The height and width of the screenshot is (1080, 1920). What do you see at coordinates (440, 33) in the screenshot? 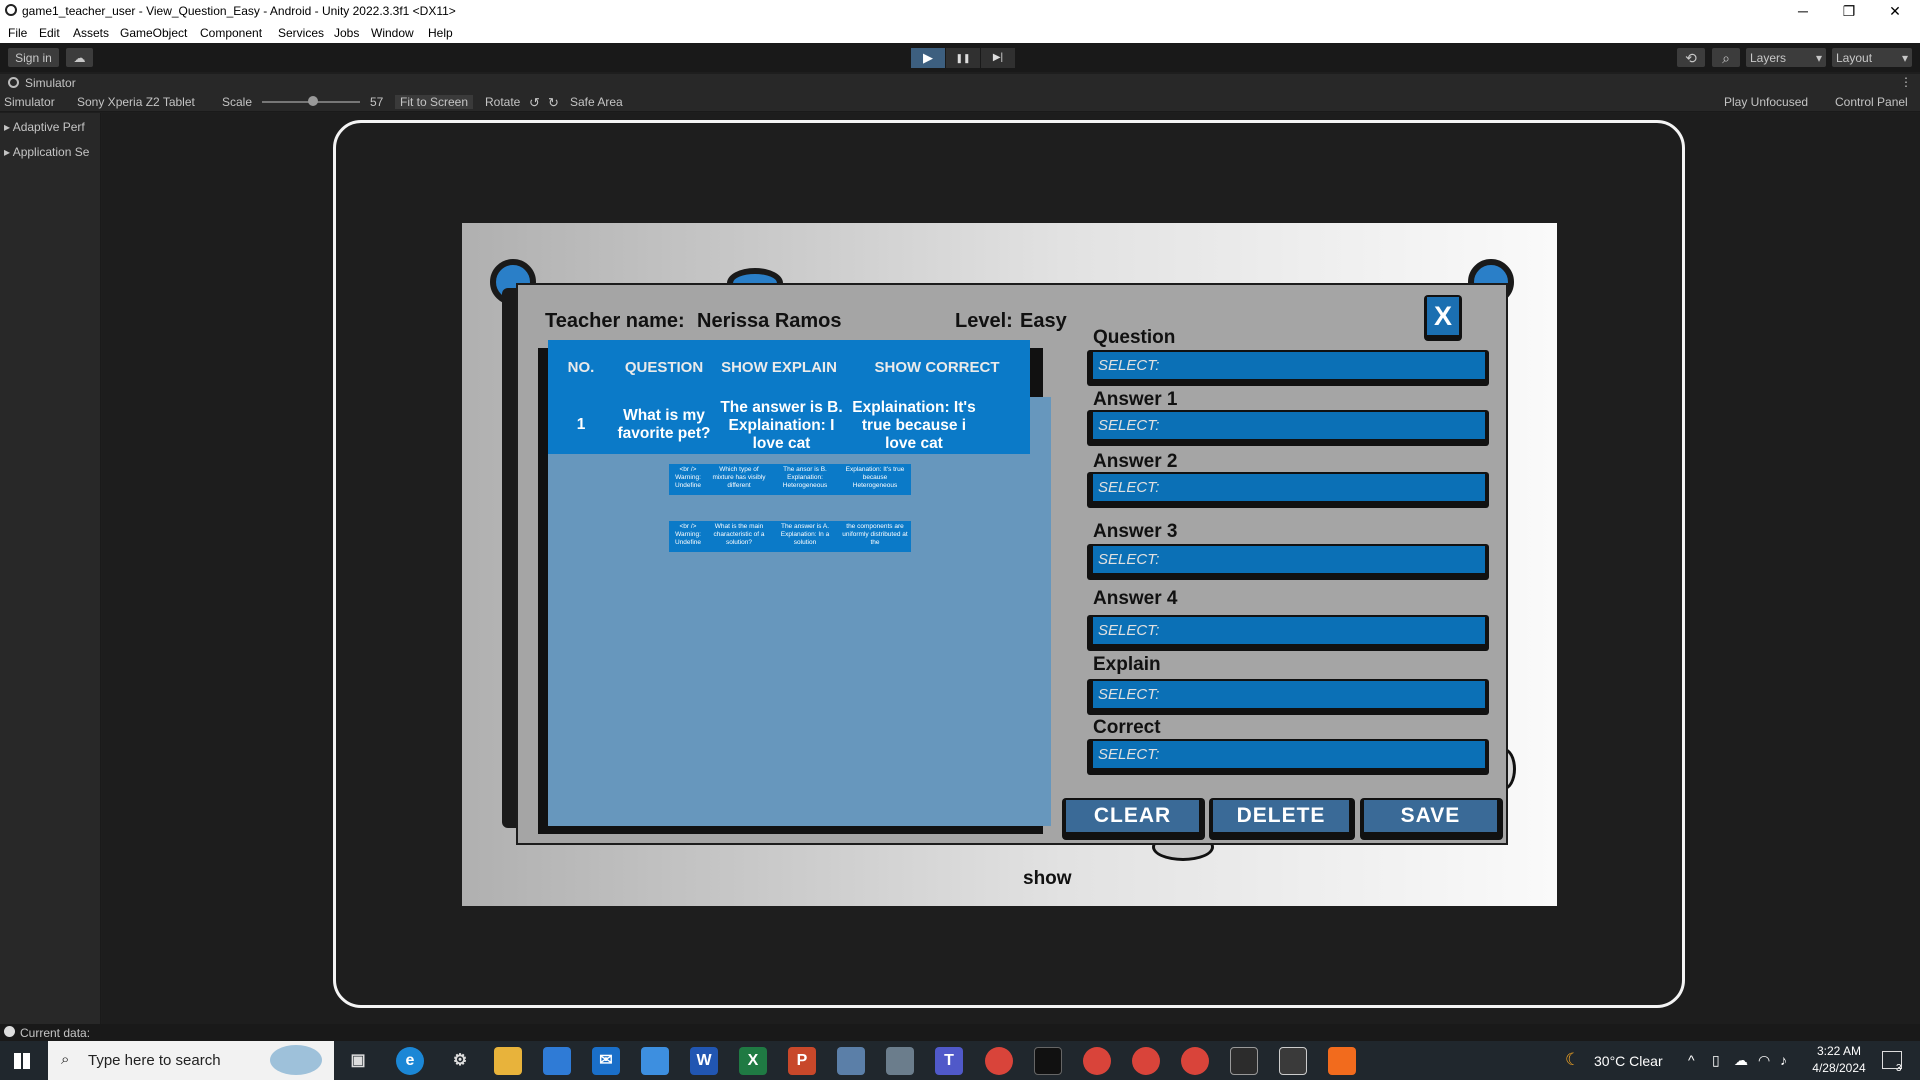
I see `menu-help: Help` at bounding box center [440, 33].